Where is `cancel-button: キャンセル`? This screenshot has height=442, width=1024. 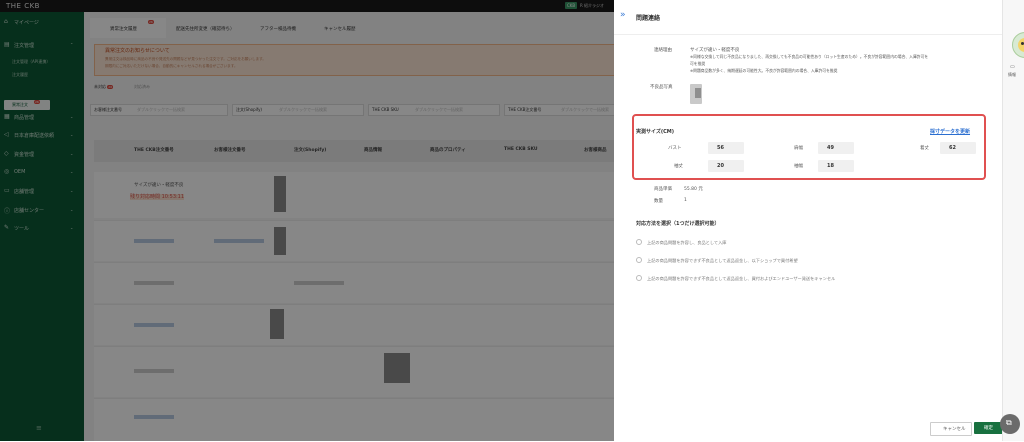
cancel-button: キャンセル is located at coordinates (951, 429).